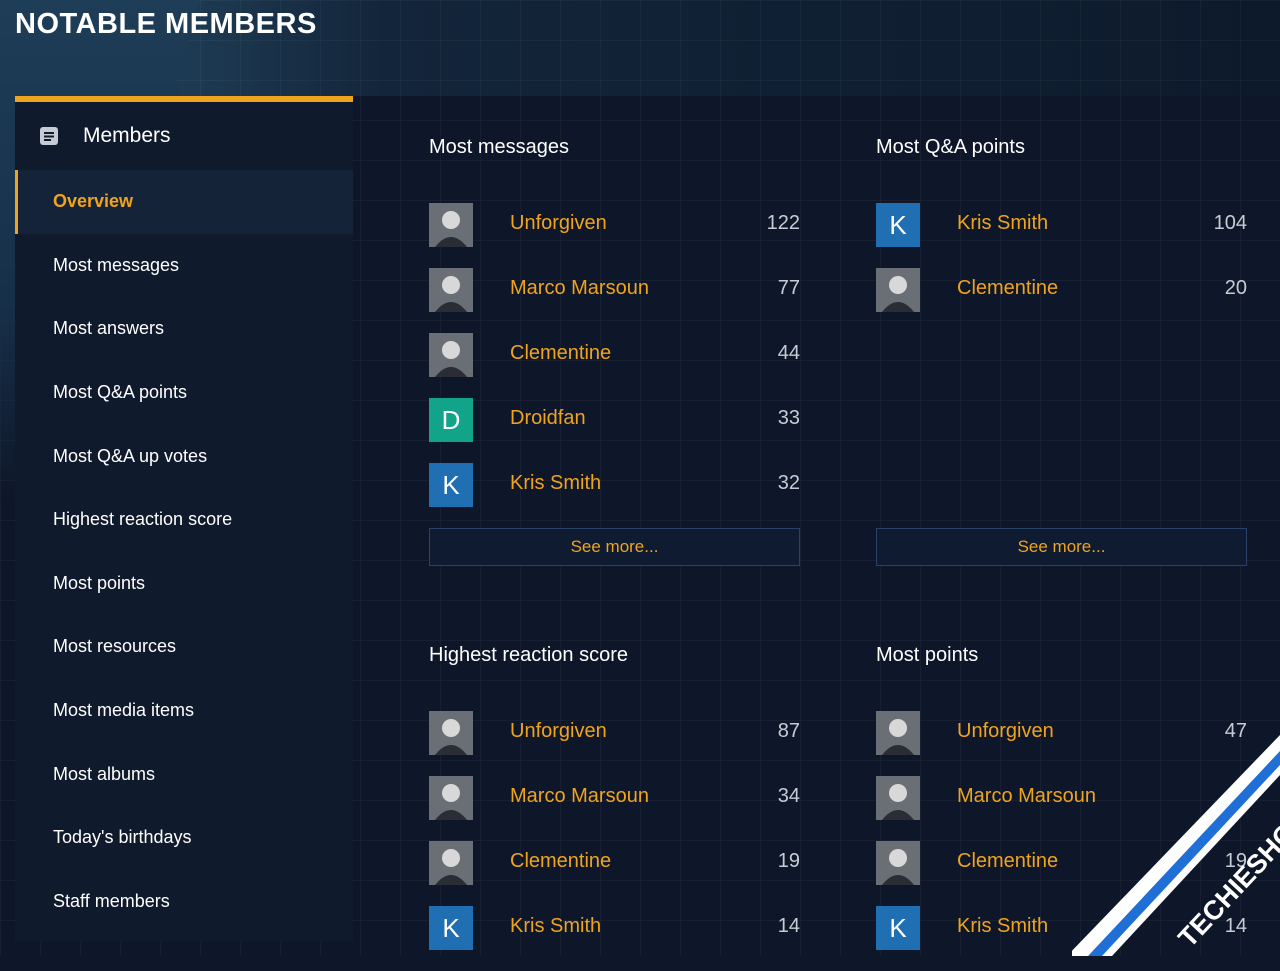  I want to click on member-row: Unforgiven 122, so click(614, 235).